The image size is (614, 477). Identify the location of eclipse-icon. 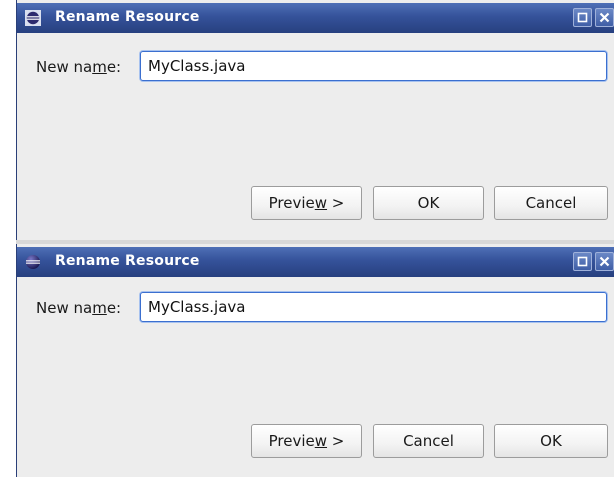
(33, 18).